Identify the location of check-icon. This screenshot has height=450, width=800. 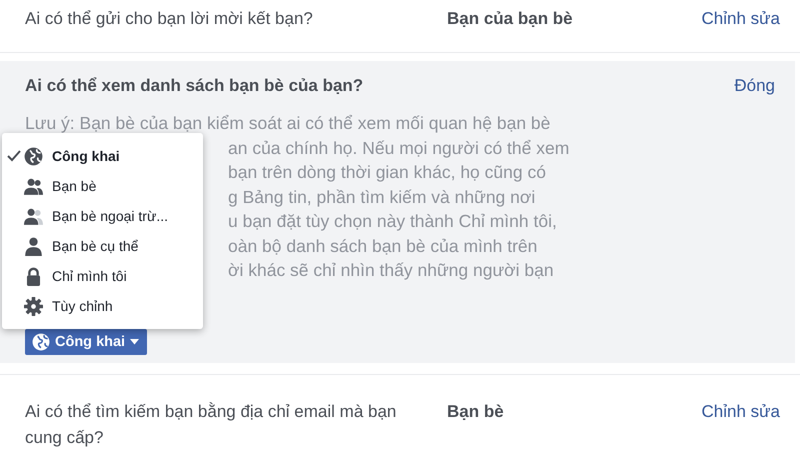
(14, 156).